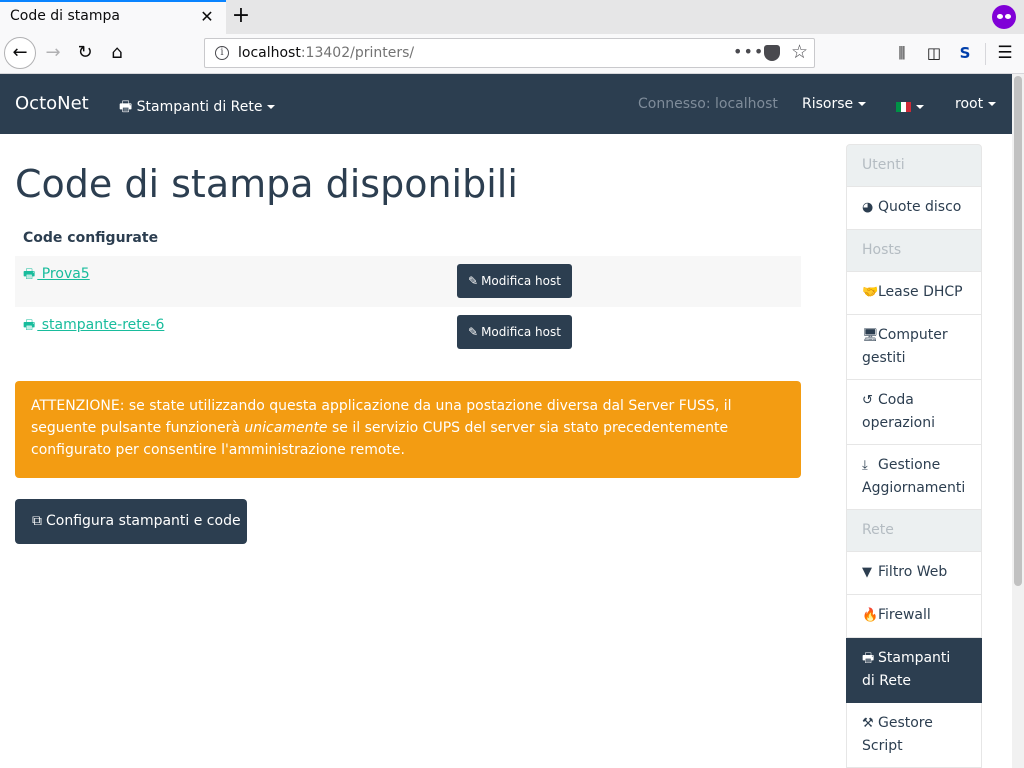 The width and height of the screenshot is (1024, 768). I want to click on sidebar-item-coda-operazioni: ↺ Coda operazioni, so click(914, 412).